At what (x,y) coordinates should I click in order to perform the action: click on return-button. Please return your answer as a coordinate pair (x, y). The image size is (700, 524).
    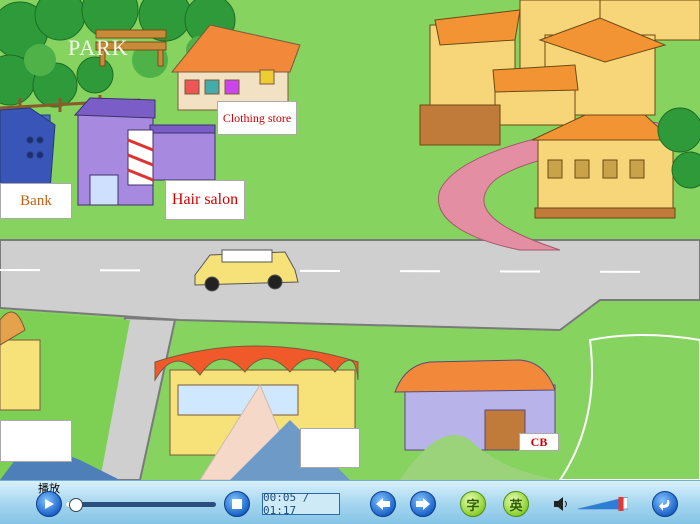
    Looking at the image, I should click on (665, 504).